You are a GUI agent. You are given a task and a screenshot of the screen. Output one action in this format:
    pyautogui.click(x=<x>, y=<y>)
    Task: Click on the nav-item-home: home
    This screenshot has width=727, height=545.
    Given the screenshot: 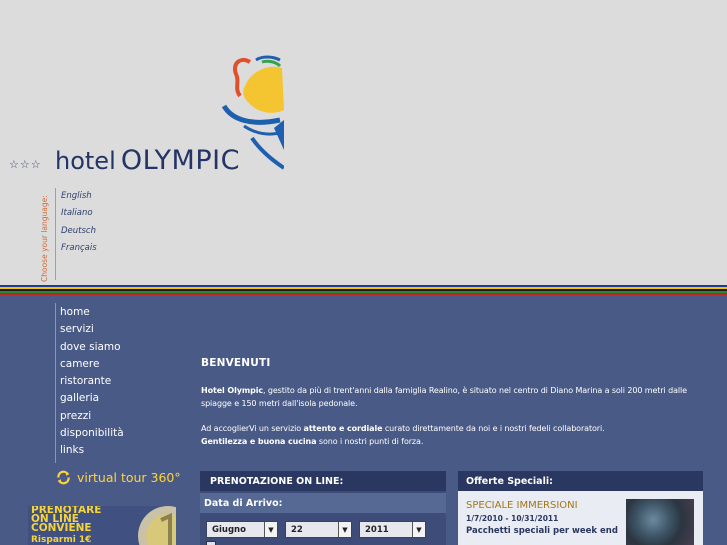 What is the action you would take?
    pyautogui.click(x=92, y=313)
    